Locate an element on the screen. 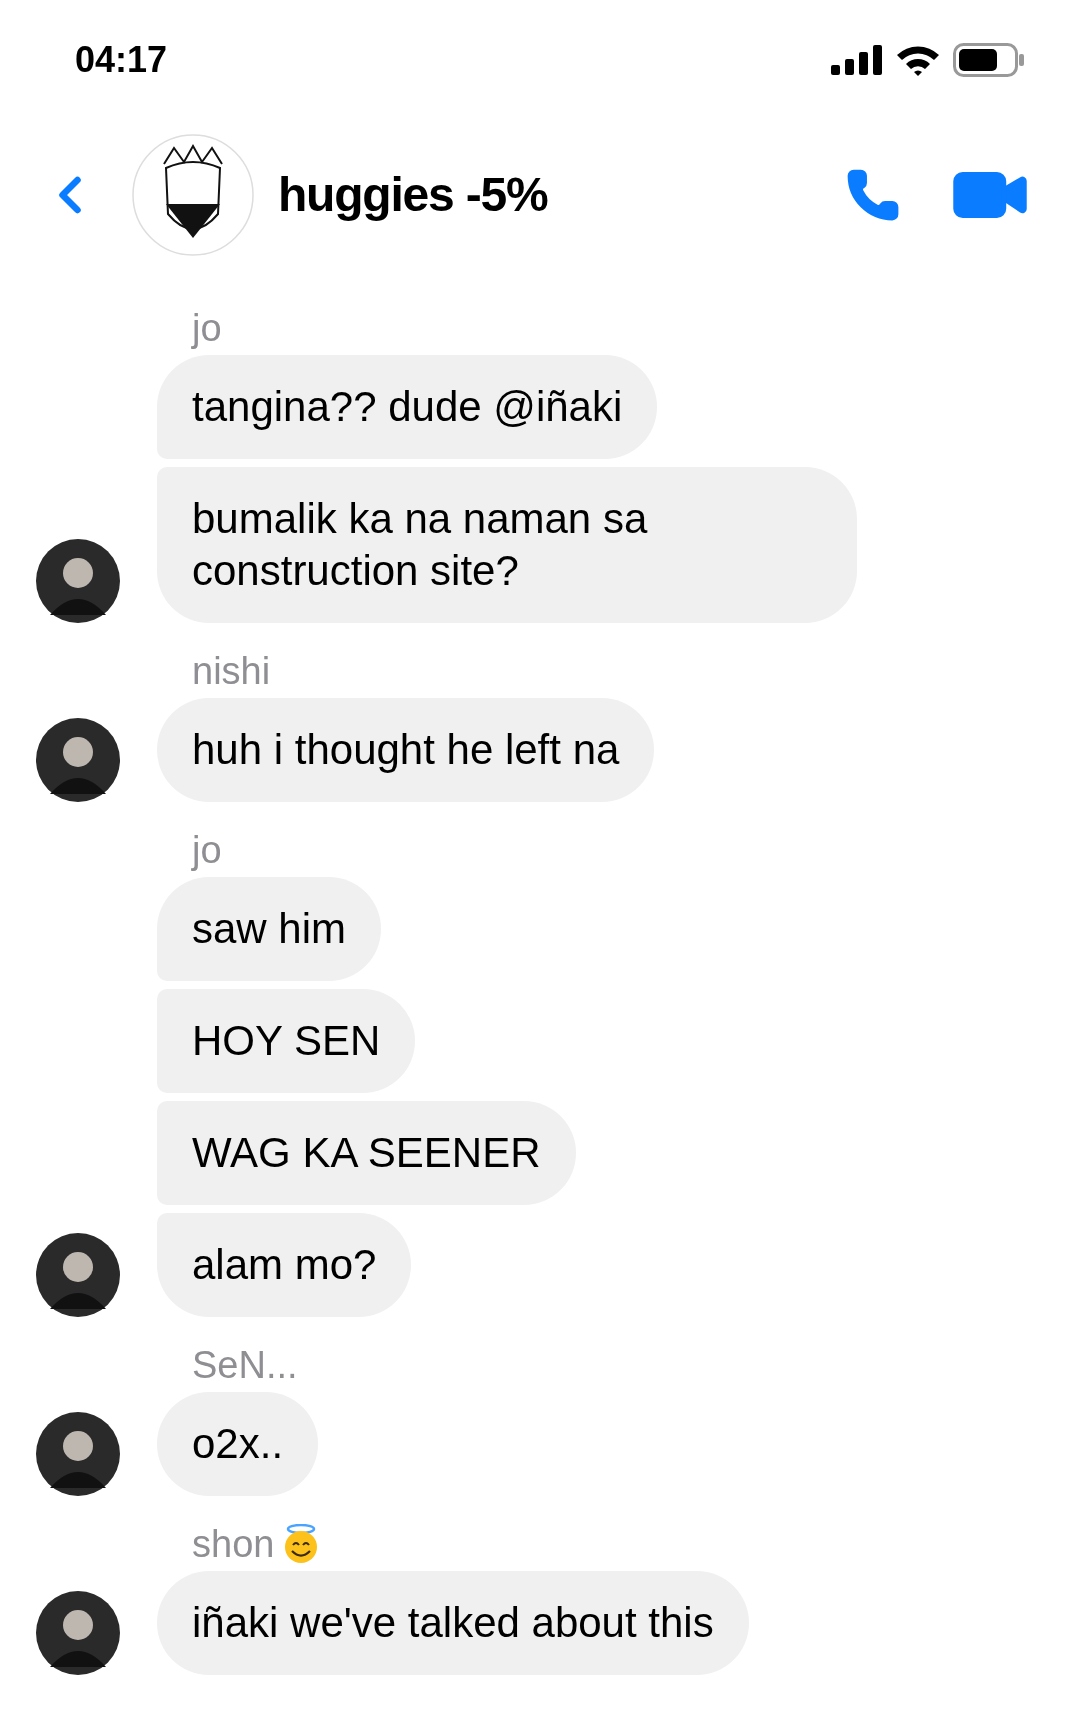  battery-icon is located at coordinates (989, 60).